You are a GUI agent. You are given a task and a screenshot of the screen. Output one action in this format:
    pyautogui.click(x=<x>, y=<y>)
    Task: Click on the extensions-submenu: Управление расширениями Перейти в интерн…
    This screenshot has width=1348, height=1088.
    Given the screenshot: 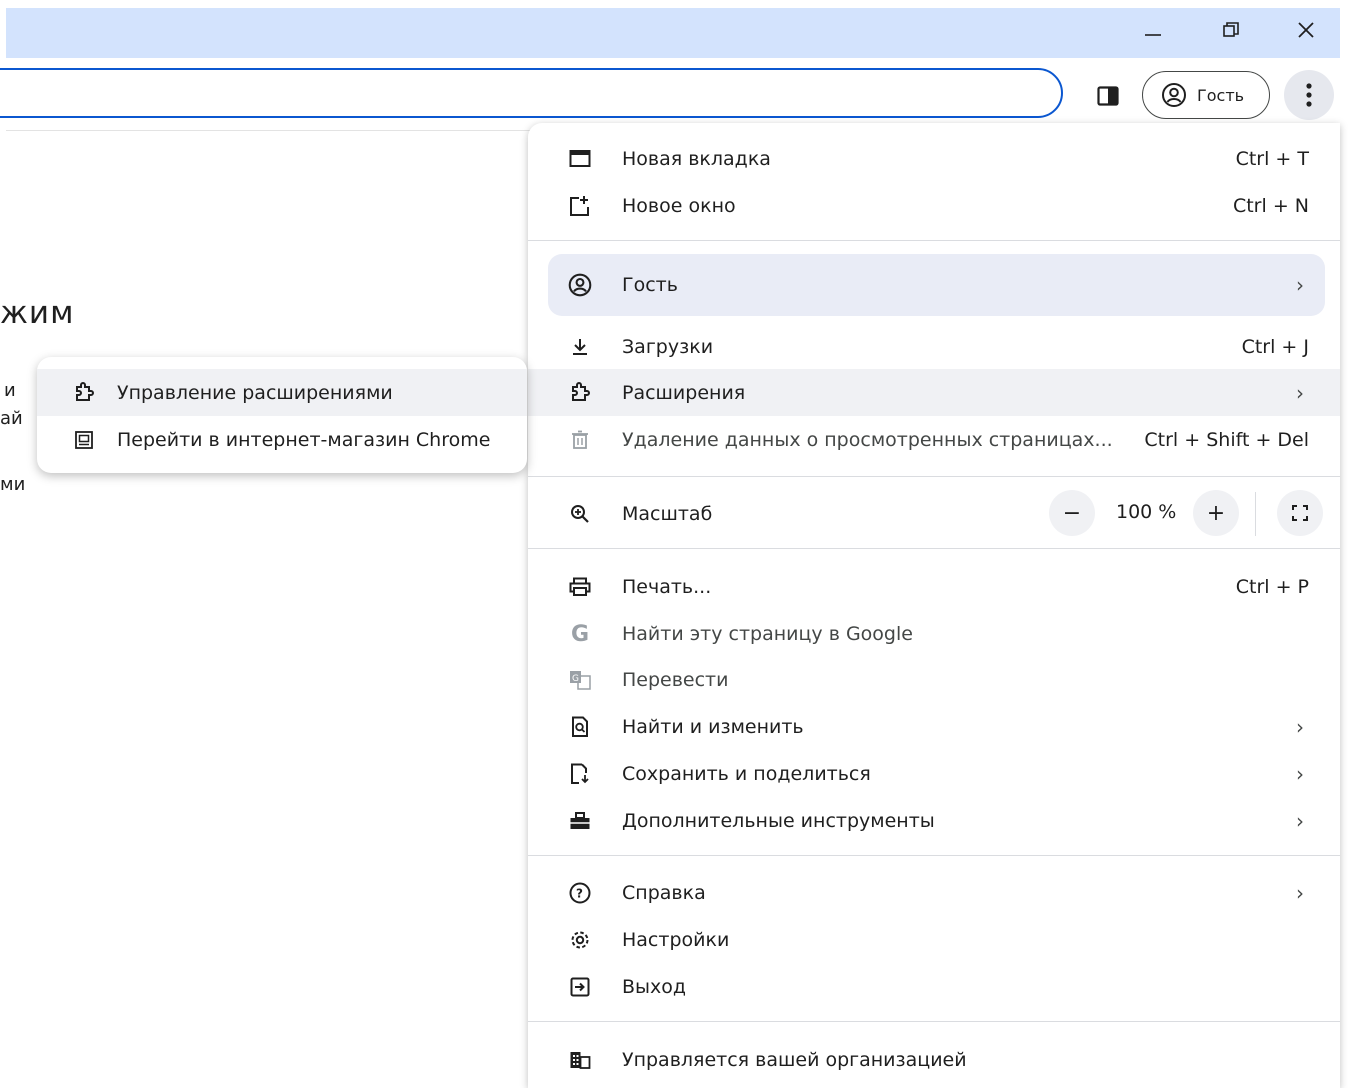 What is the action you would take?
    pyautogui.click(x=282, y=415)
    